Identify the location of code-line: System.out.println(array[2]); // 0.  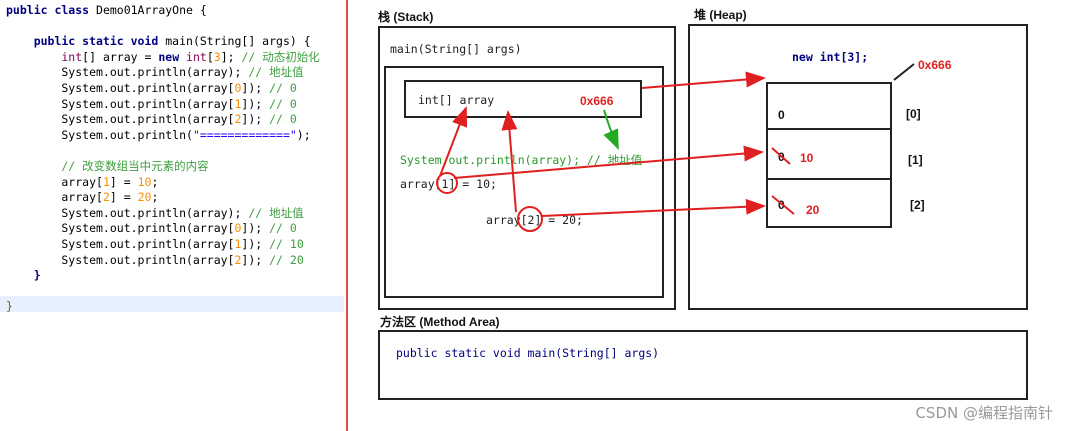
(151, 119).